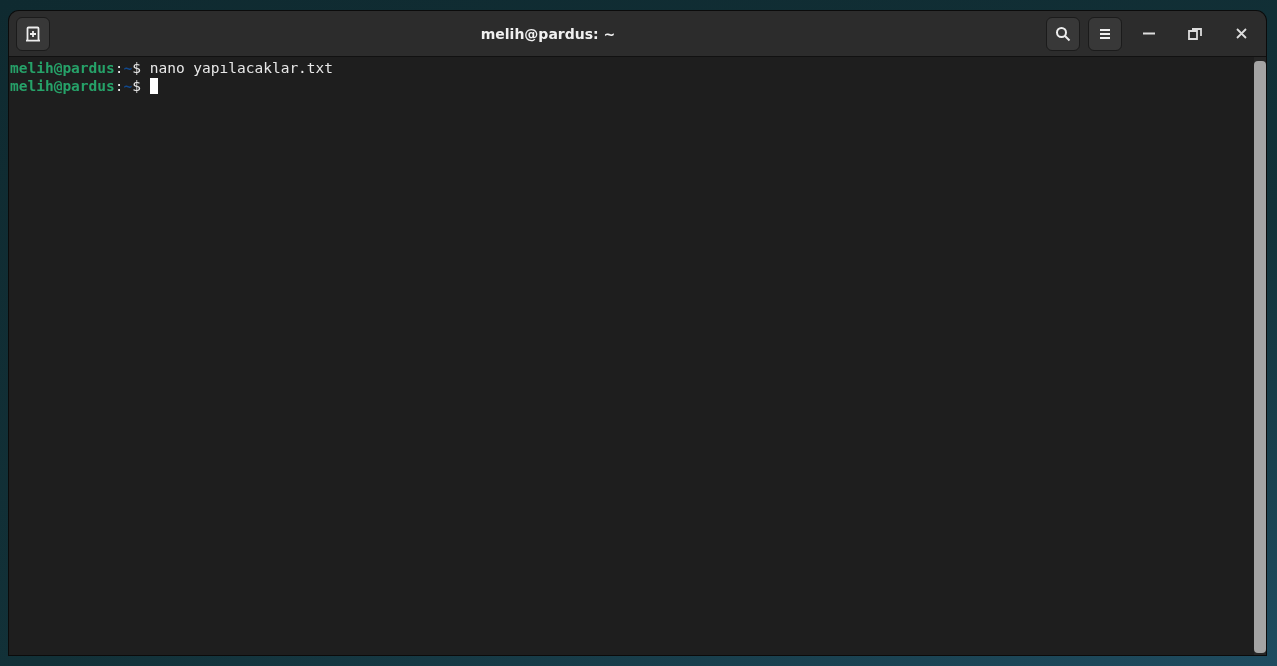  I want to click on window-title: melih@pardus: ~, so click(548, 33).